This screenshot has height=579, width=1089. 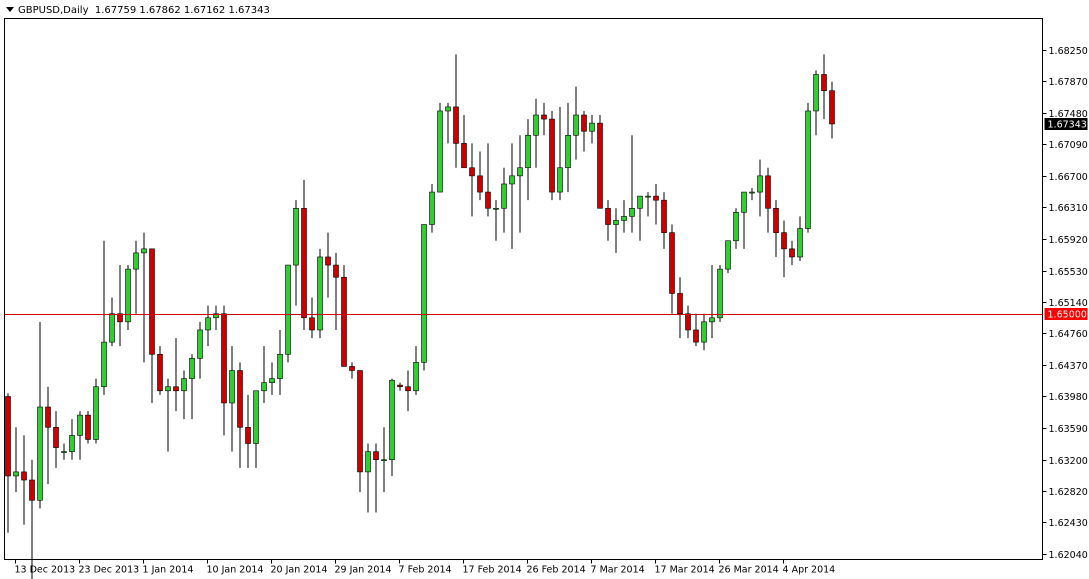 I want to click on x-tick-label: 7 Feb 2014, so click(x=425, y=570).